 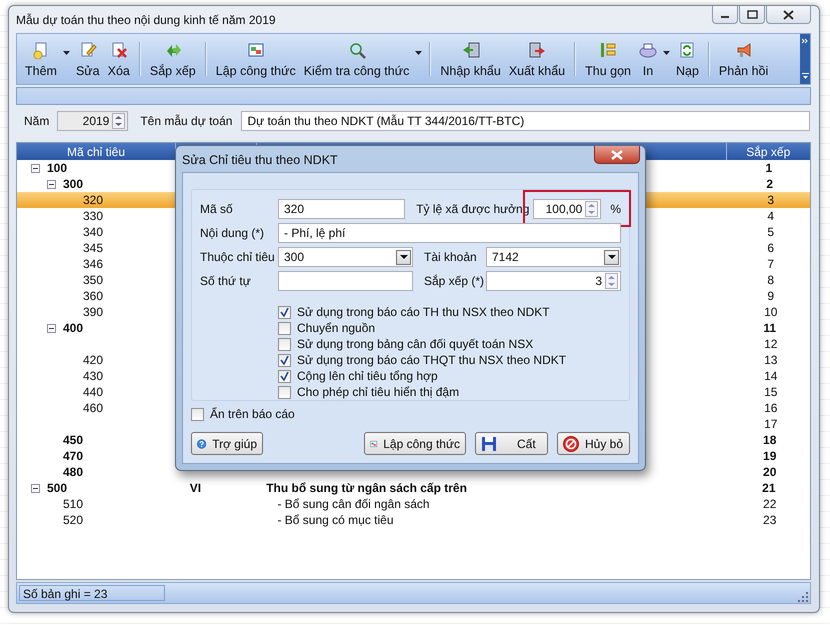 I want to click on magnifier-icon, so click(x=357, y=49).